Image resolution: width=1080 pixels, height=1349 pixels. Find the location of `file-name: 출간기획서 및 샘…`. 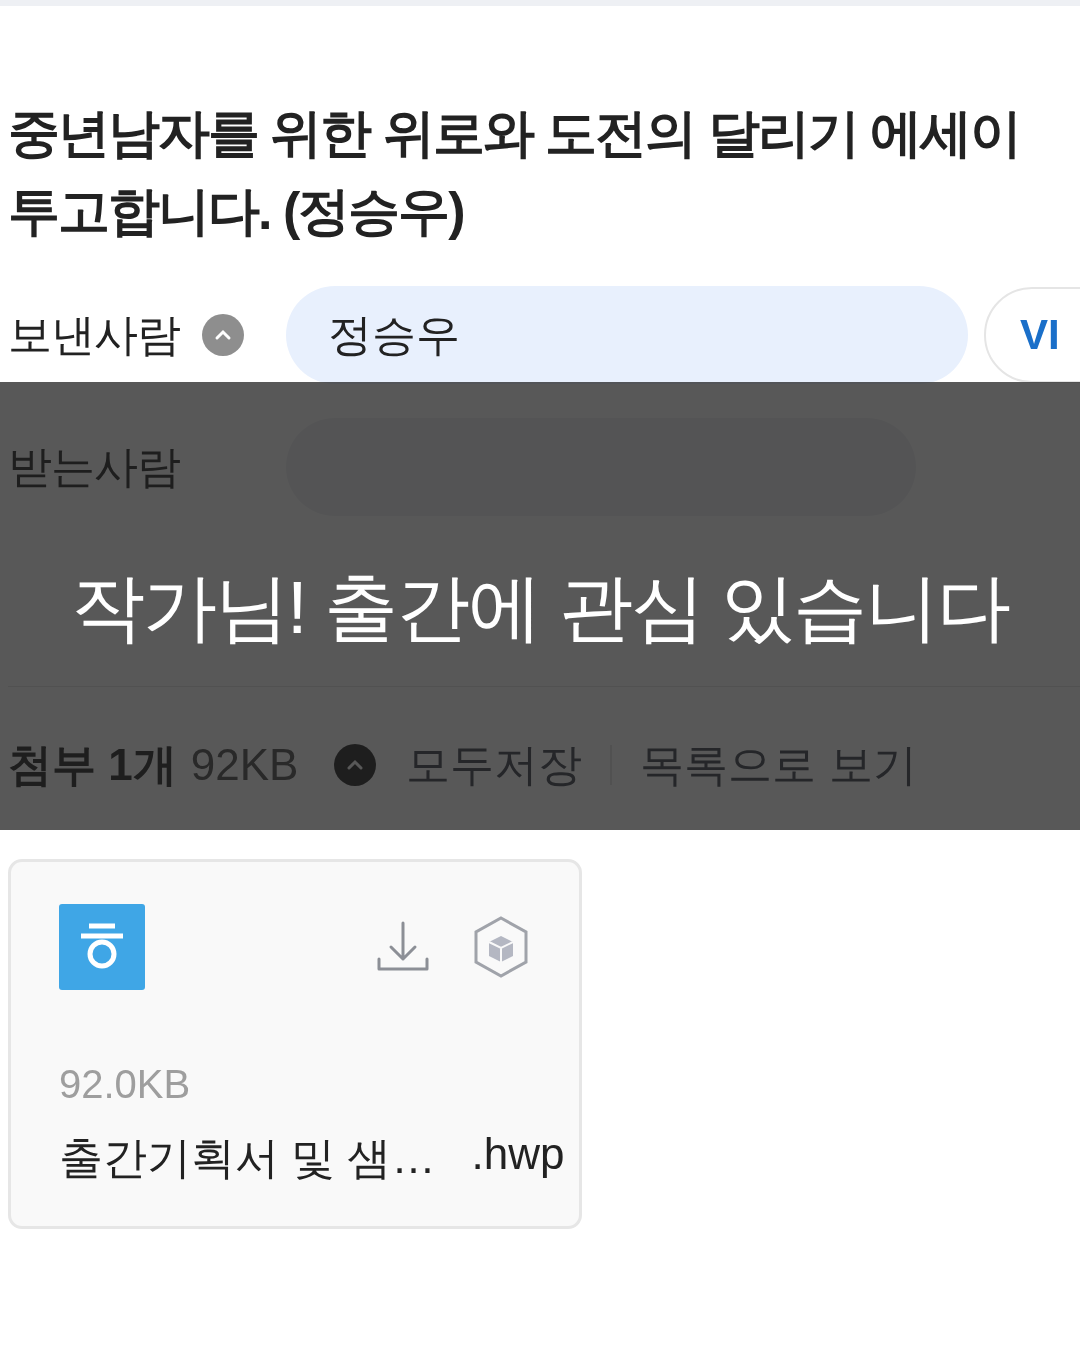

file-name: 출간기획서 및 샘… is located at coordinates (247, 1158).